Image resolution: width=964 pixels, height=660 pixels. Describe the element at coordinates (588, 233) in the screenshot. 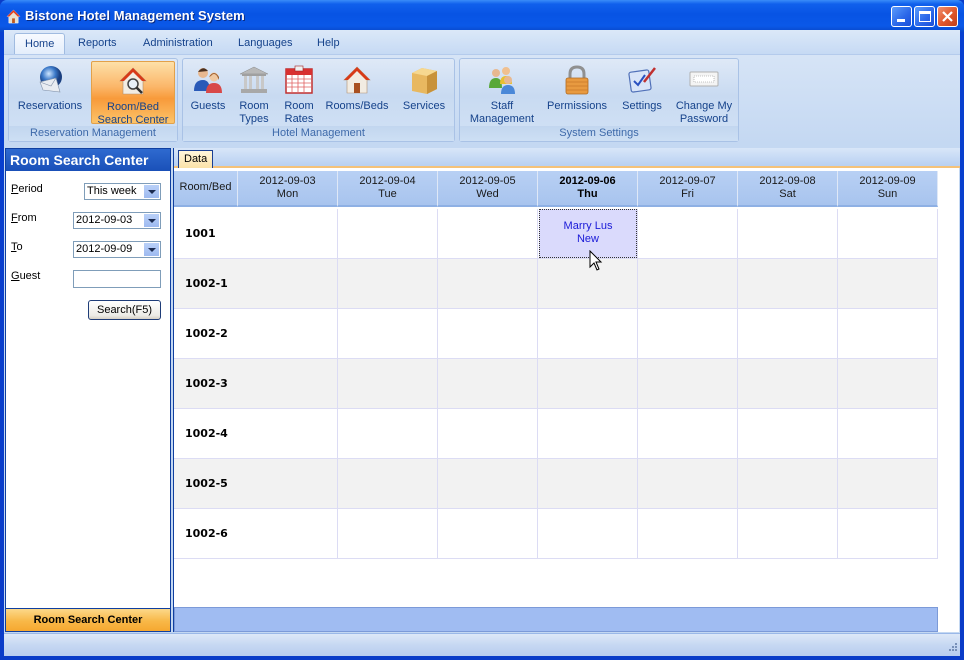

I see `booking-cell: Marry Lus New` at that location.